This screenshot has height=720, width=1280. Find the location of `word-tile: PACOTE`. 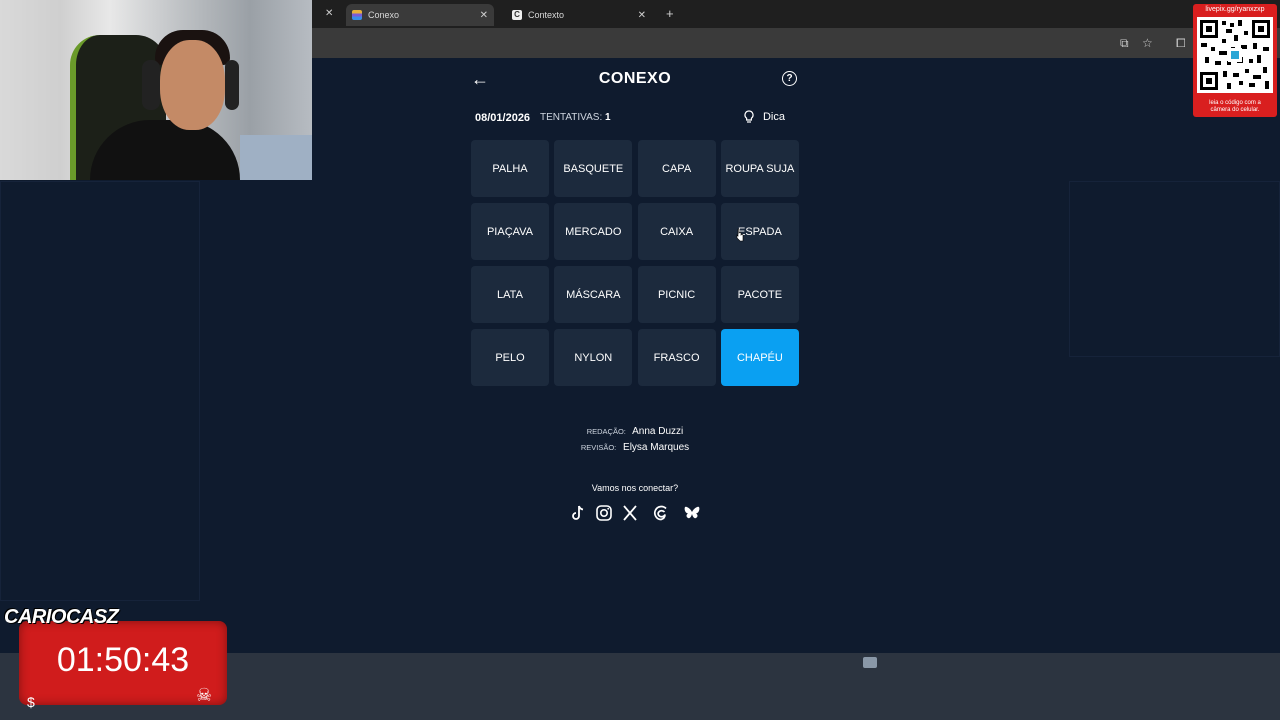

word-tile: PACOTE is located at coordinates (759, 294).